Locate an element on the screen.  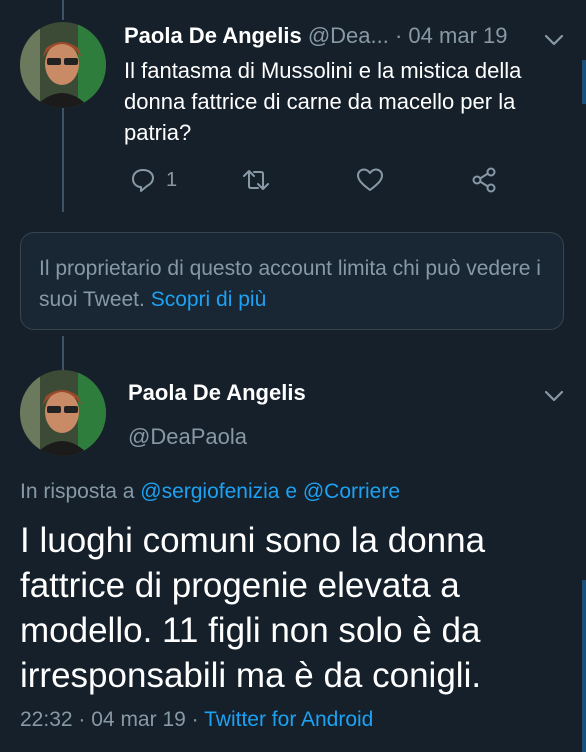
share-icon is located at coordinates (484, 180).